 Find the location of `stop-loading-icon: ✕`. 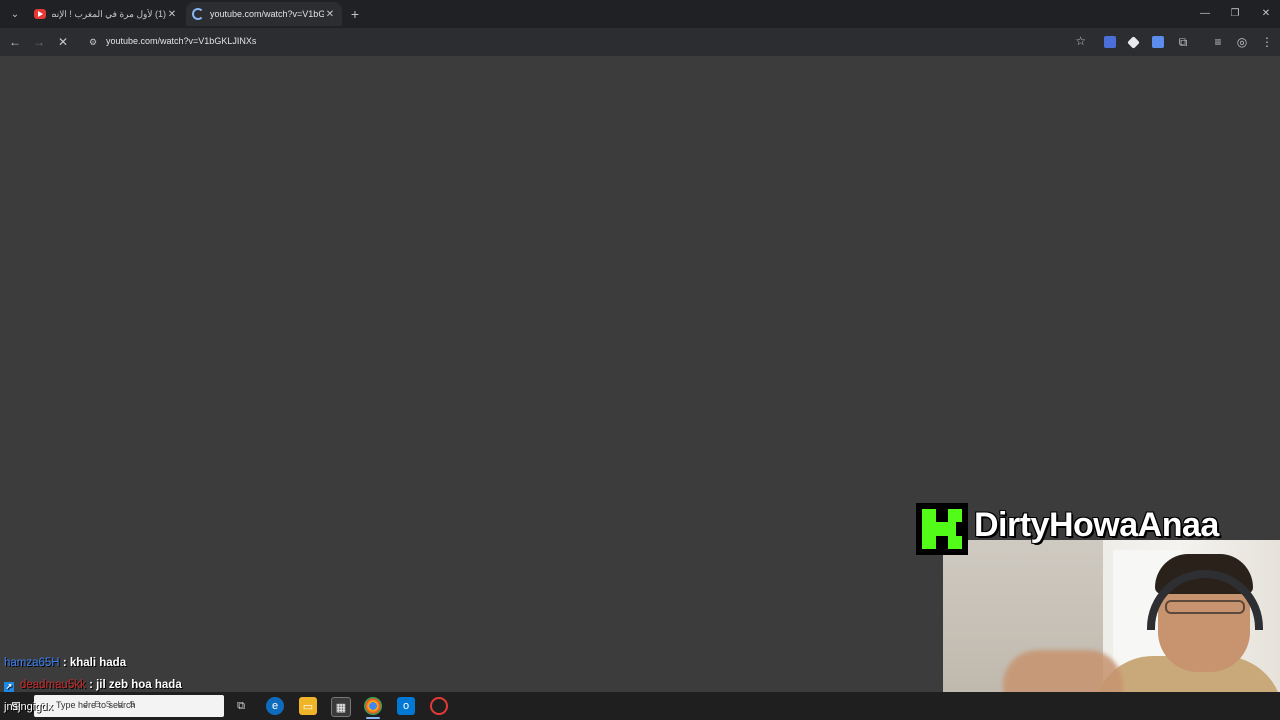

stop-loading-icon: ✕ is located at coordinates (63, 42).